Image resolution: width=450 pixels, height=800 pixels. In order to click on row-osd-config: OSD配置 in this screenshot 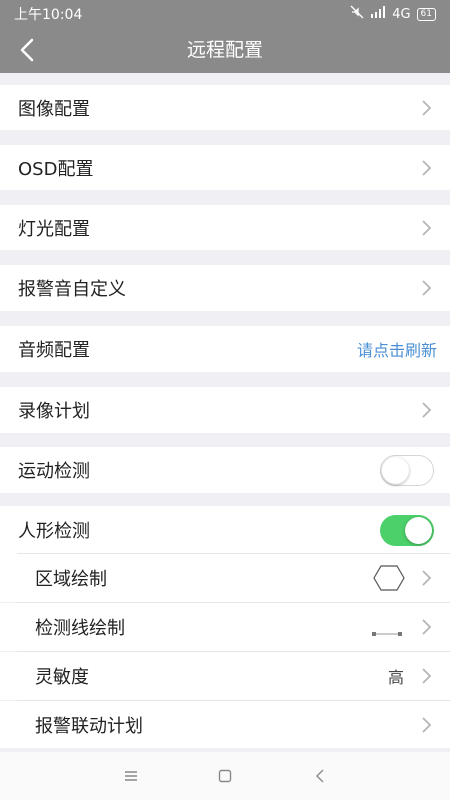, I will do `click(225, 167)`.